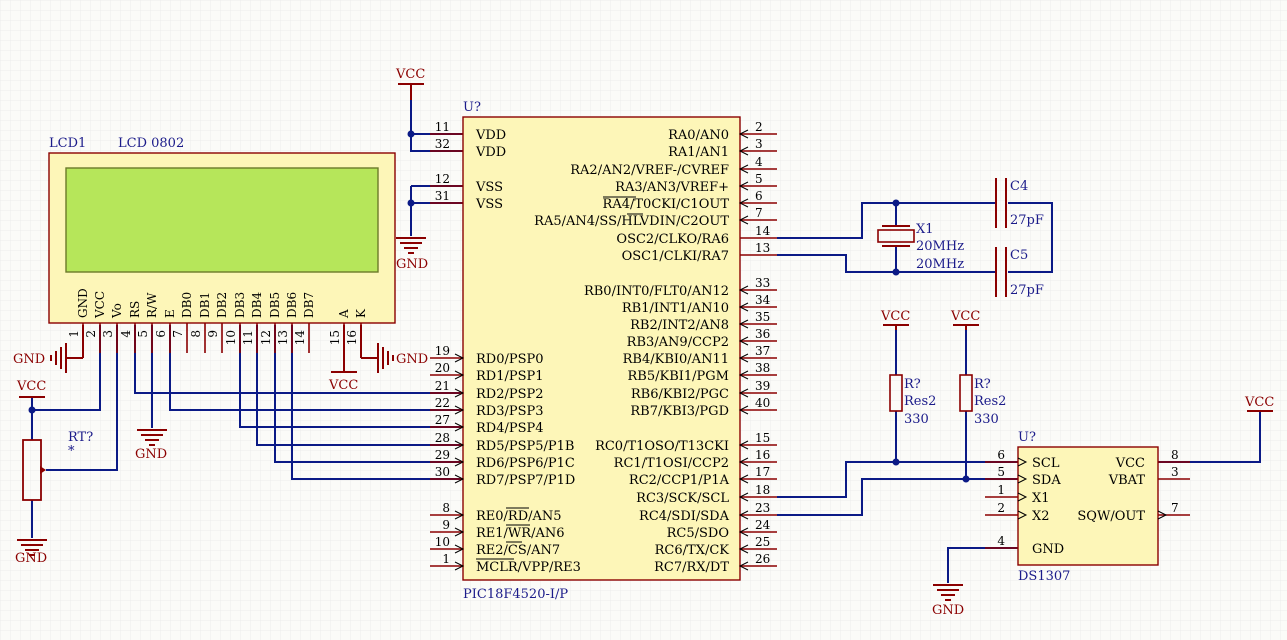 This screenshot has height=640, width=1287. I want to click on mcu-pin-number: 34, so click(763, 300).